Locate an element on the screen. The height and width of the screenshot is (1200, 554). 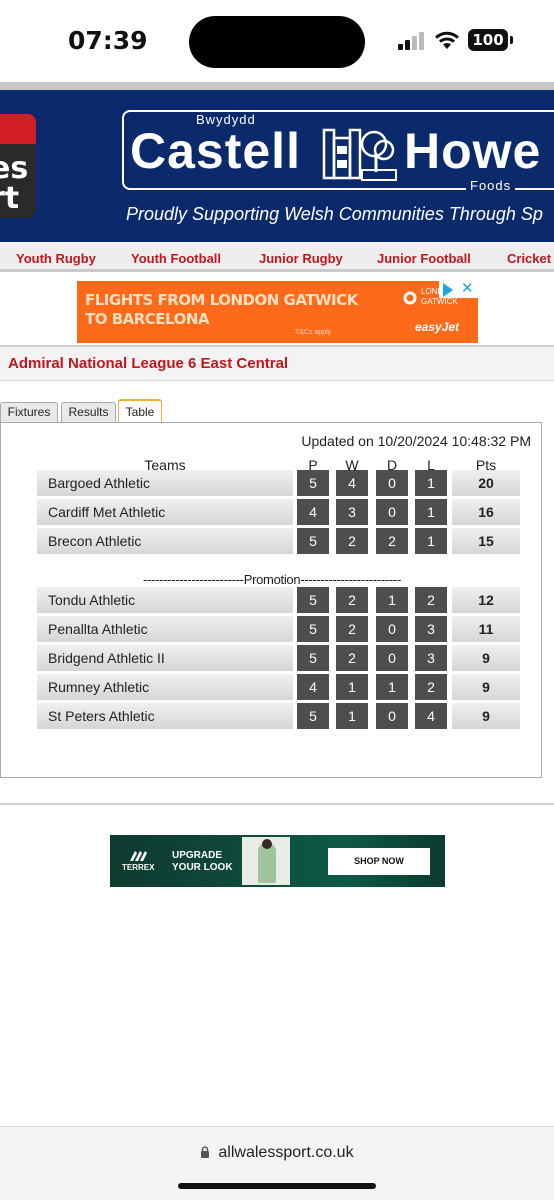
gatwick-logo-icon is located at coordinates (410, 298).